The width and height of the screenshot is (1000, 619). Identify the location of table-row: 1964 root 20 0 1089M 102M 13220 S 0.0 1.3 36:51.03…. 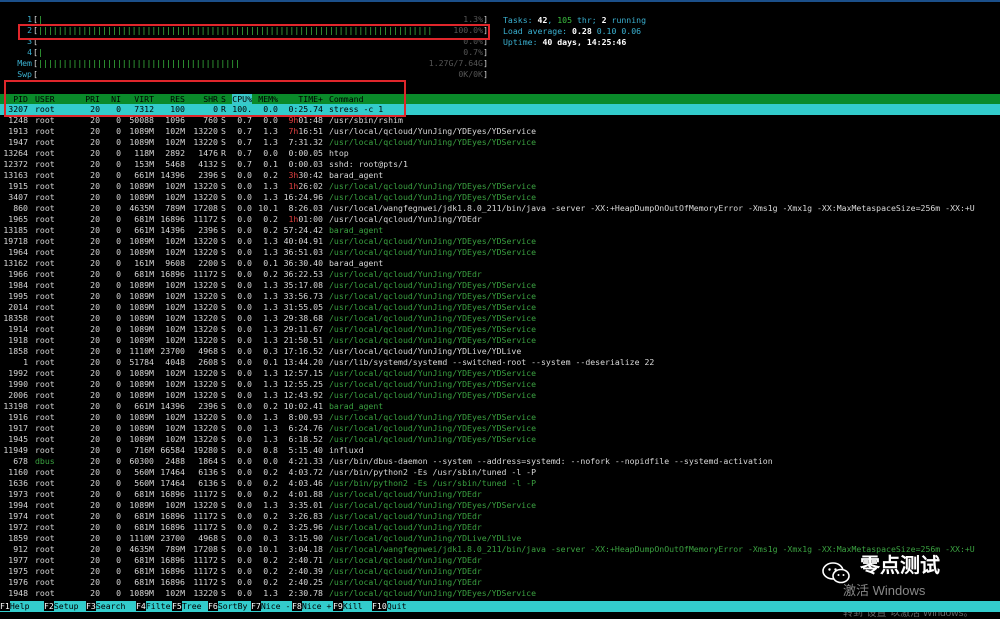
(500, 252).